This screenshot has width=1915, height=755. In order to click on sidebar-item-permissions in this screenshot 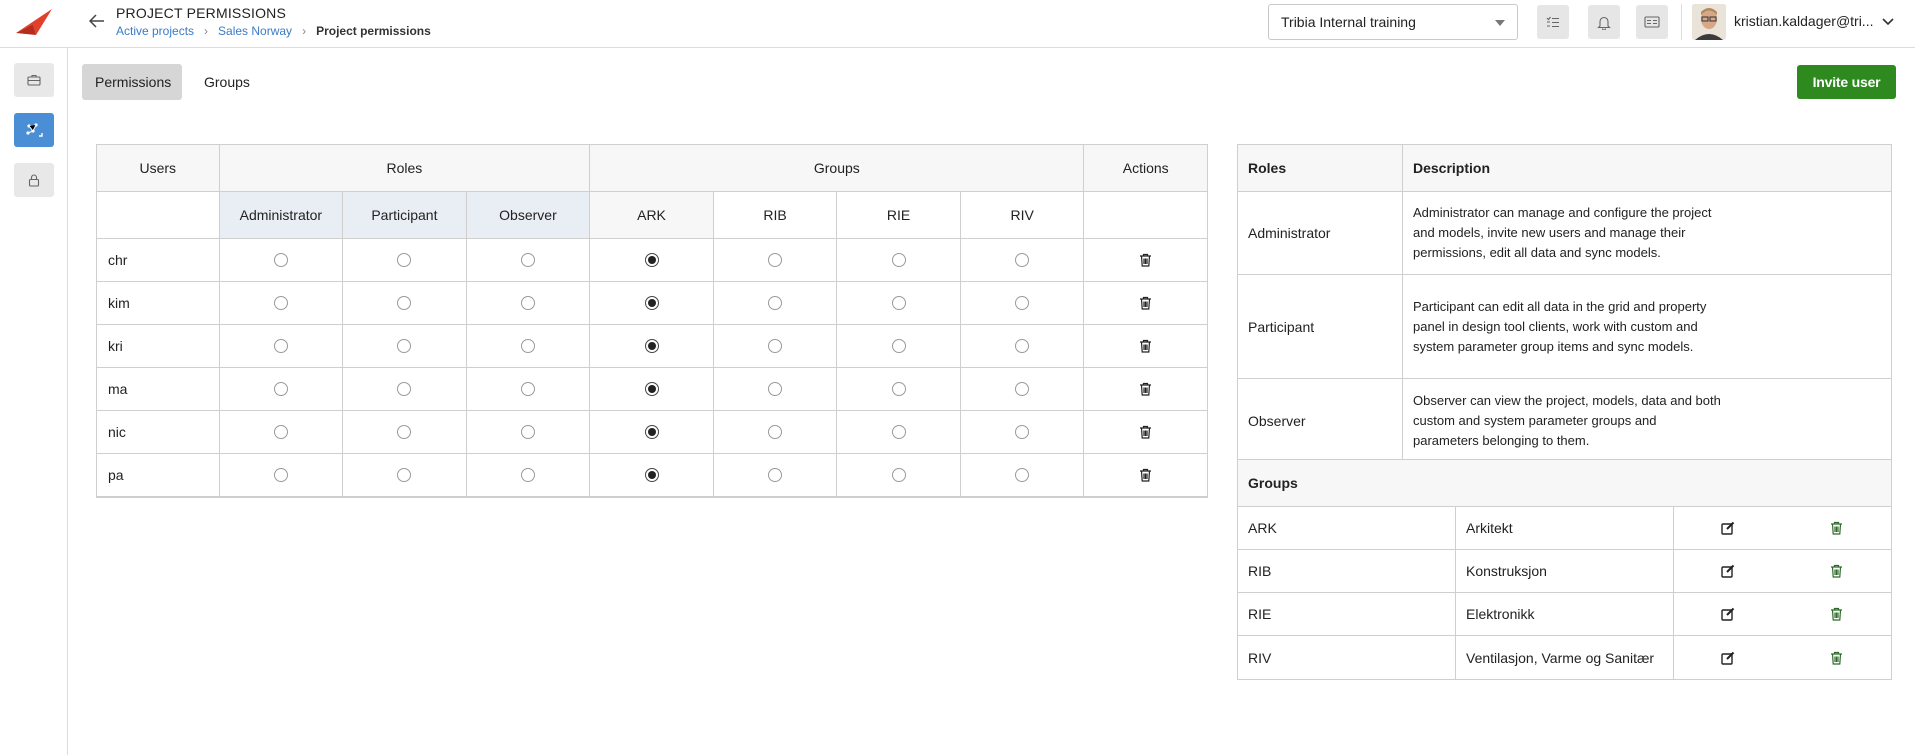, I will do `click(34, 180)`.